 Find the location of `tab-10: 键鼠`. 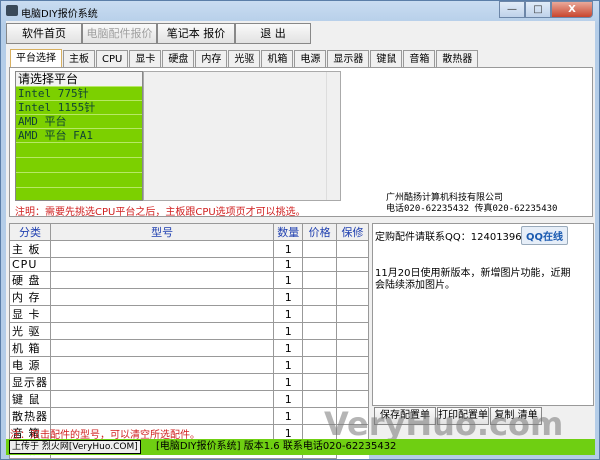

tab-10: 键鼠 is located at coordinates (386, 59).